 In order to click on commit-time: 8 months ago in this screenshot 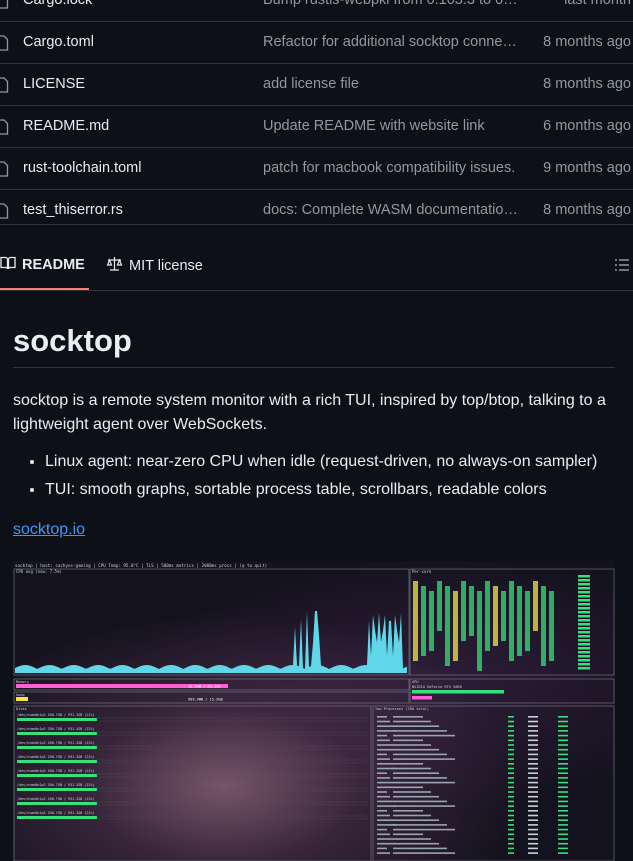, I will do `click(587, 42)`.